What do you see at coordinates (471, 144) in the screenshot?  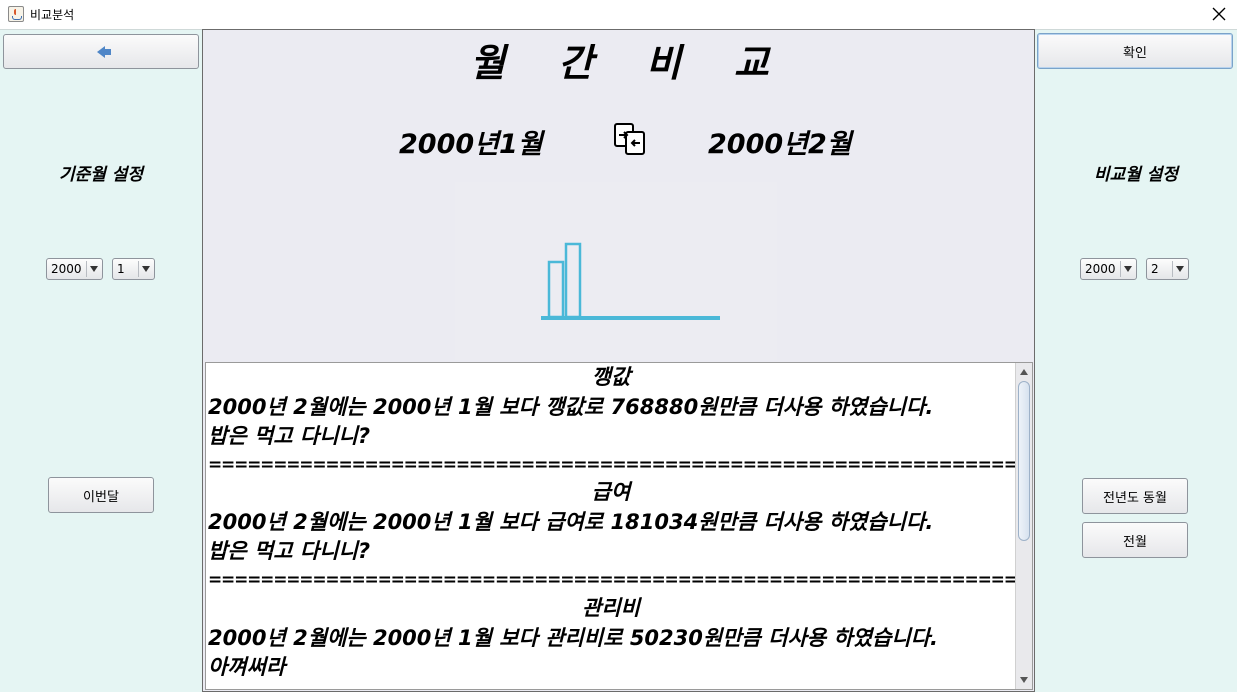 I see `base-month-display: 2000년1월` at bounding box center [471, 144].